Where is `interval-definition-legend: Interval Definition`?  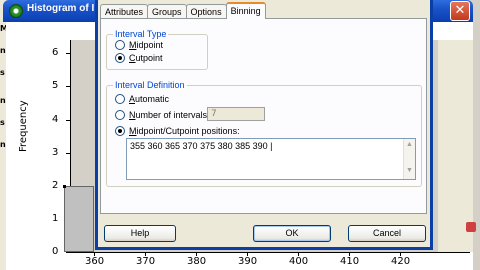
interval-definition-legend: Interval Definition is located at coordinates (150, 85).